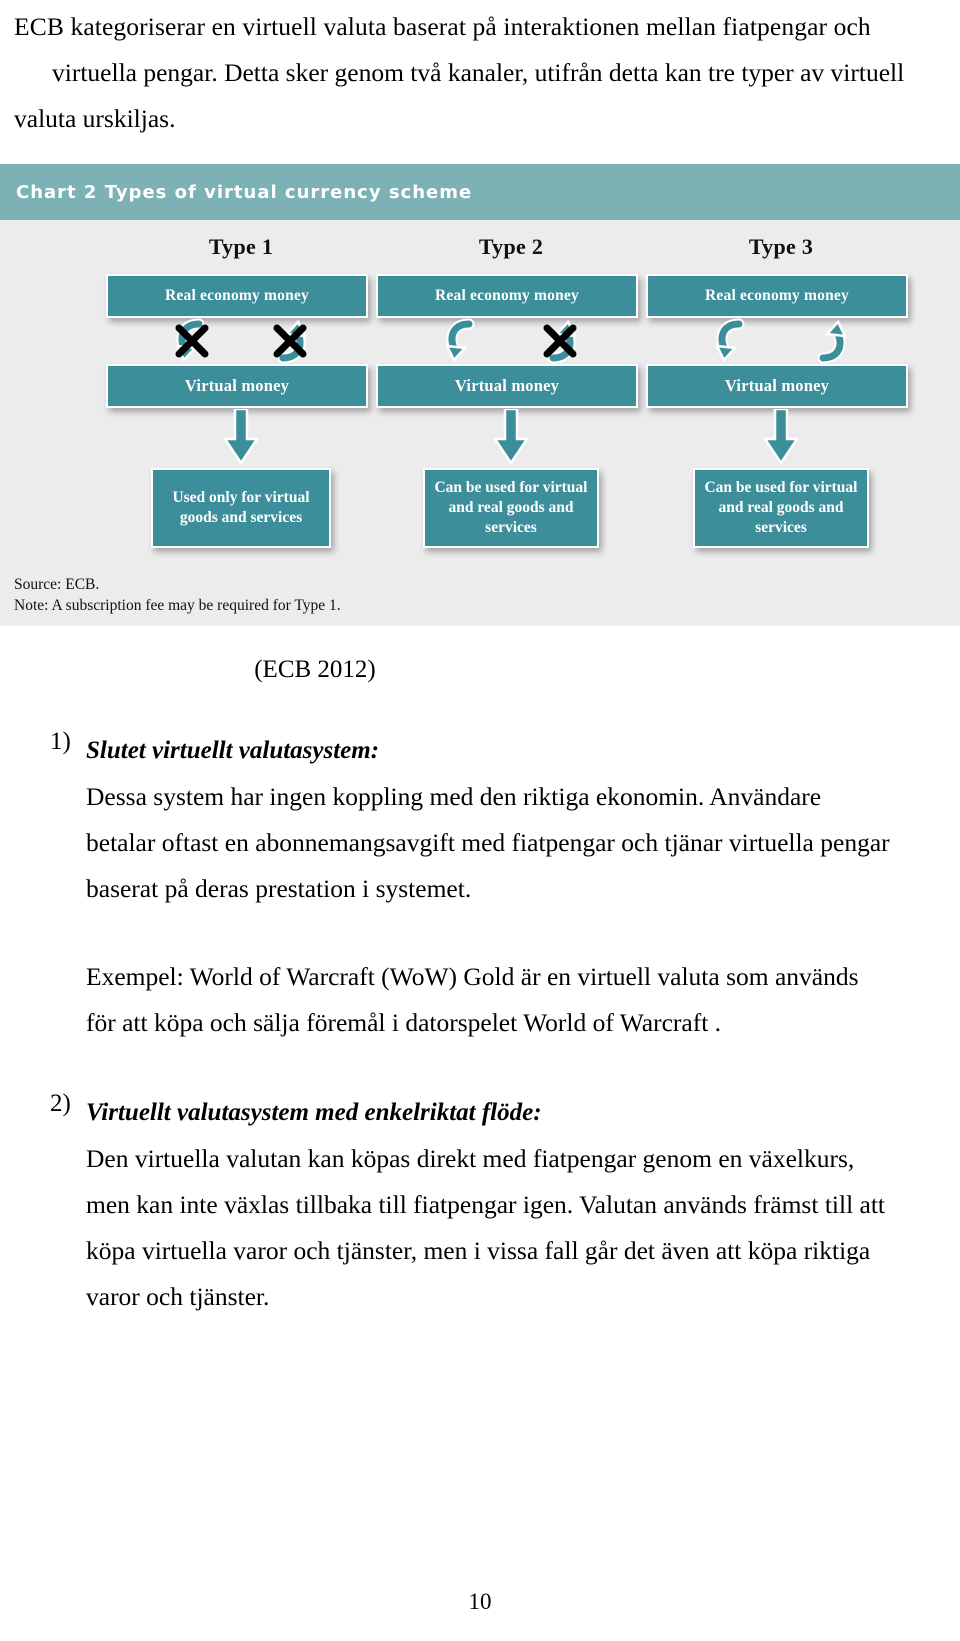  Describe the element at coordinates (60, 741) in the screenshot. I see `section-1-marker: 1)` at that location.